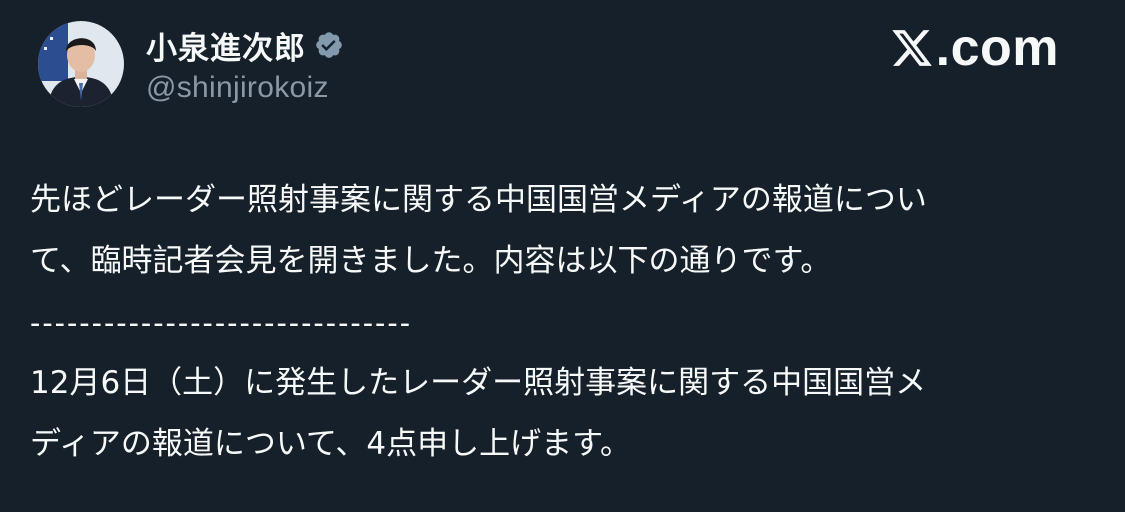 This screenshot has width=1125, height=512. Describe the element at coordinates (997, 48) in the screenshot. I see `brand-domain-text: .com` at that location.